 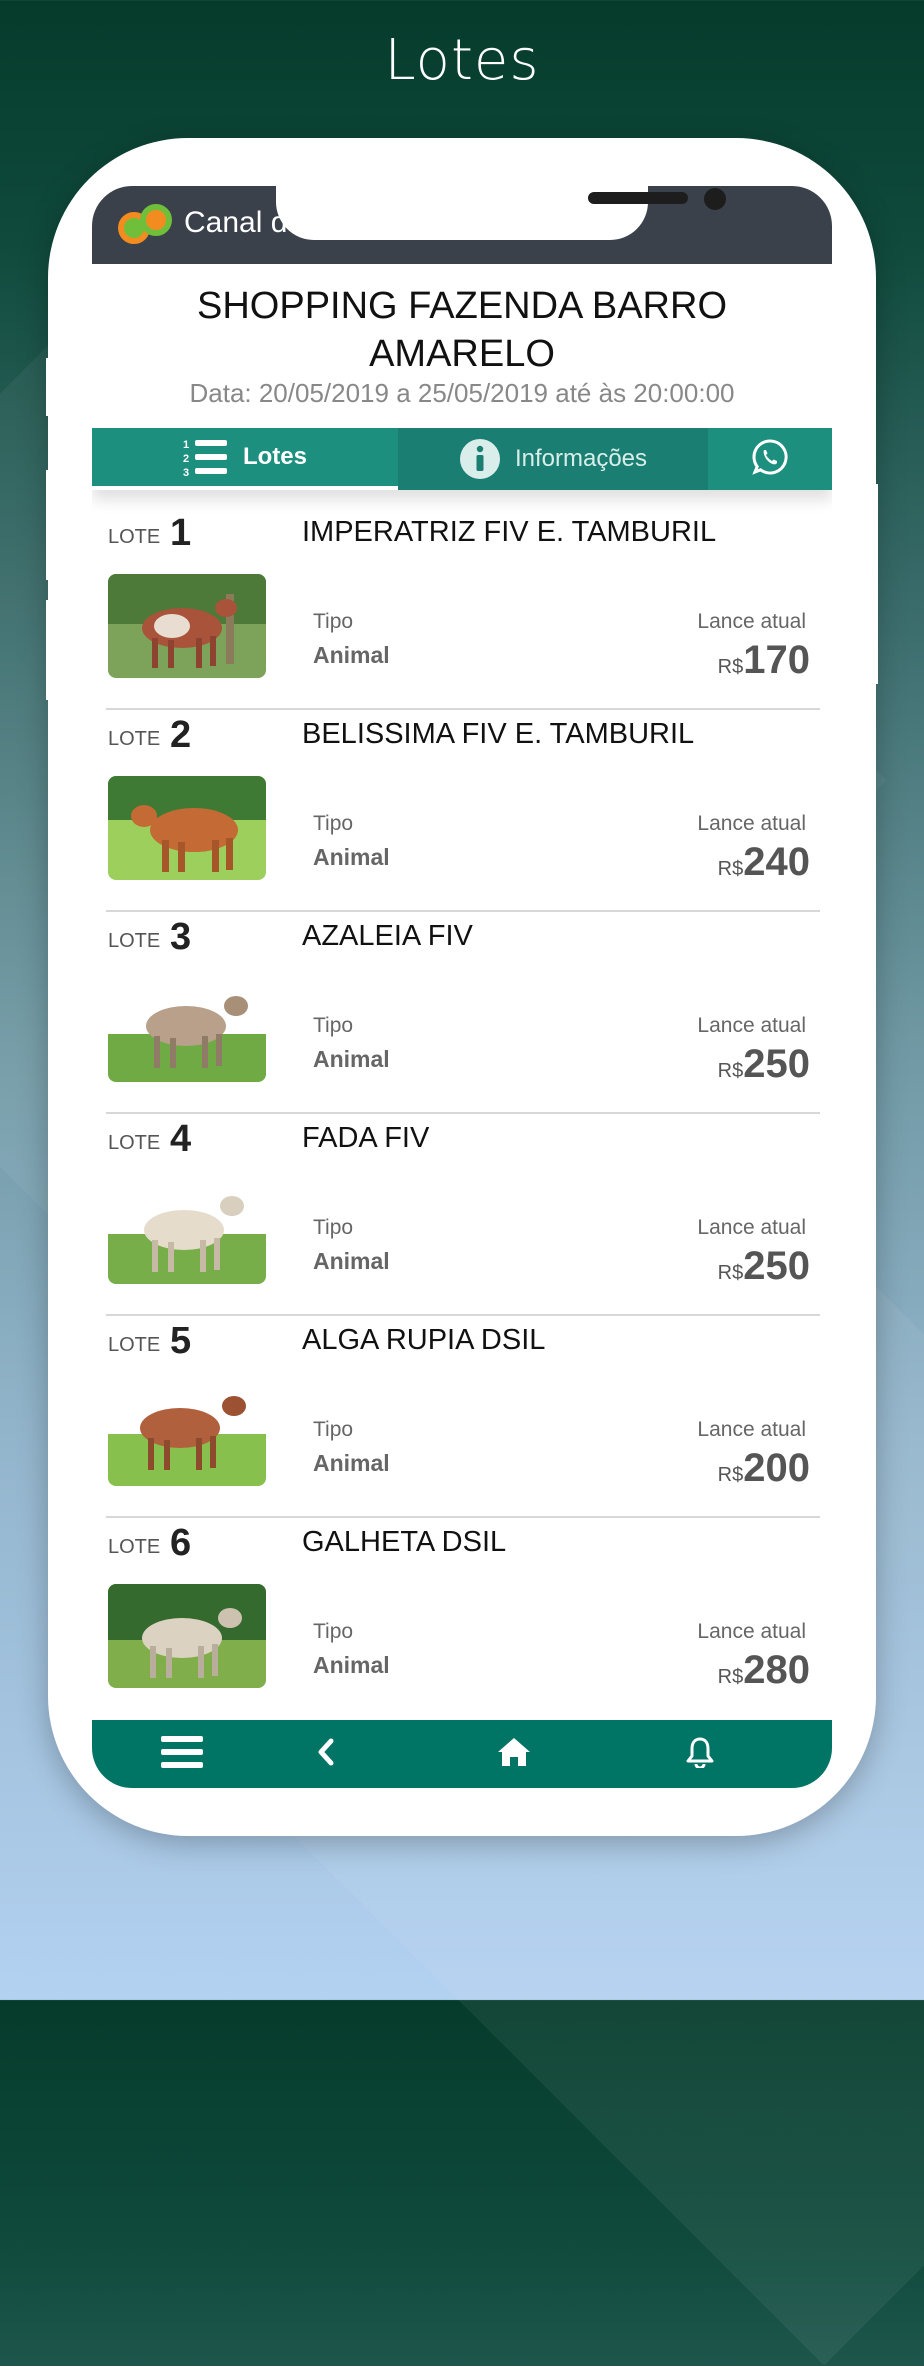 I want to click on app-header: Canal do Leilão, so click(x=462, y=225).